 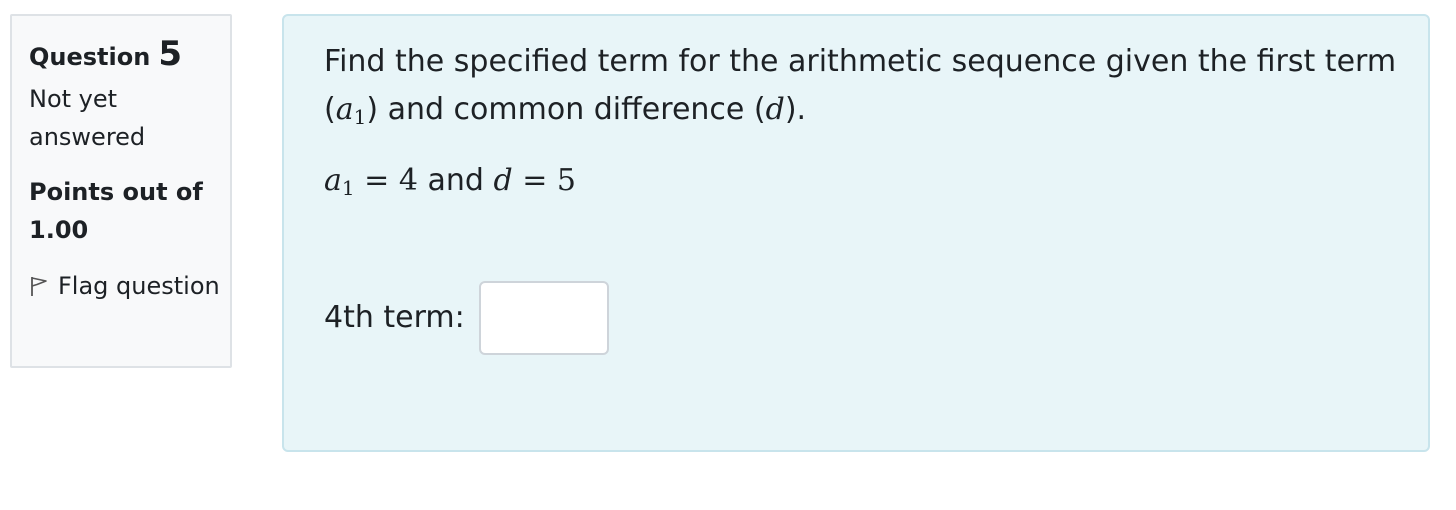 What do you see at coordinates (549, 180) in the screenshot?
I see `given-d-value: = 5` at bounding box center [549, 180].